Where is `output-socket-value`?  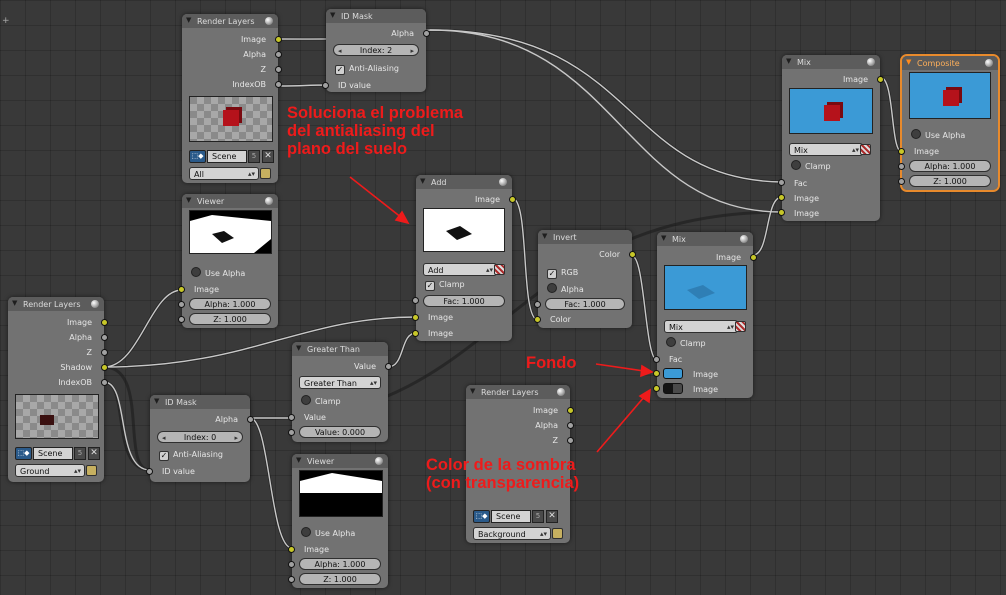 output-socket-value is located at coordinates (388, 366).